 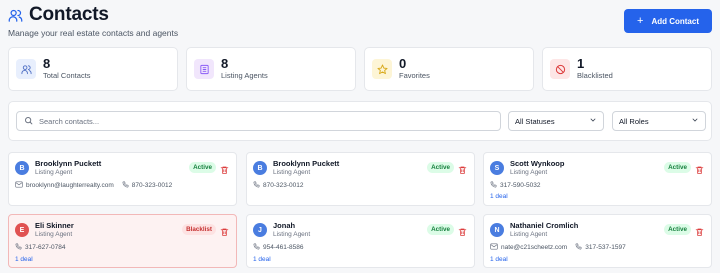 I want to click on role-select-value: All Roles, so click(x=634, y=121).